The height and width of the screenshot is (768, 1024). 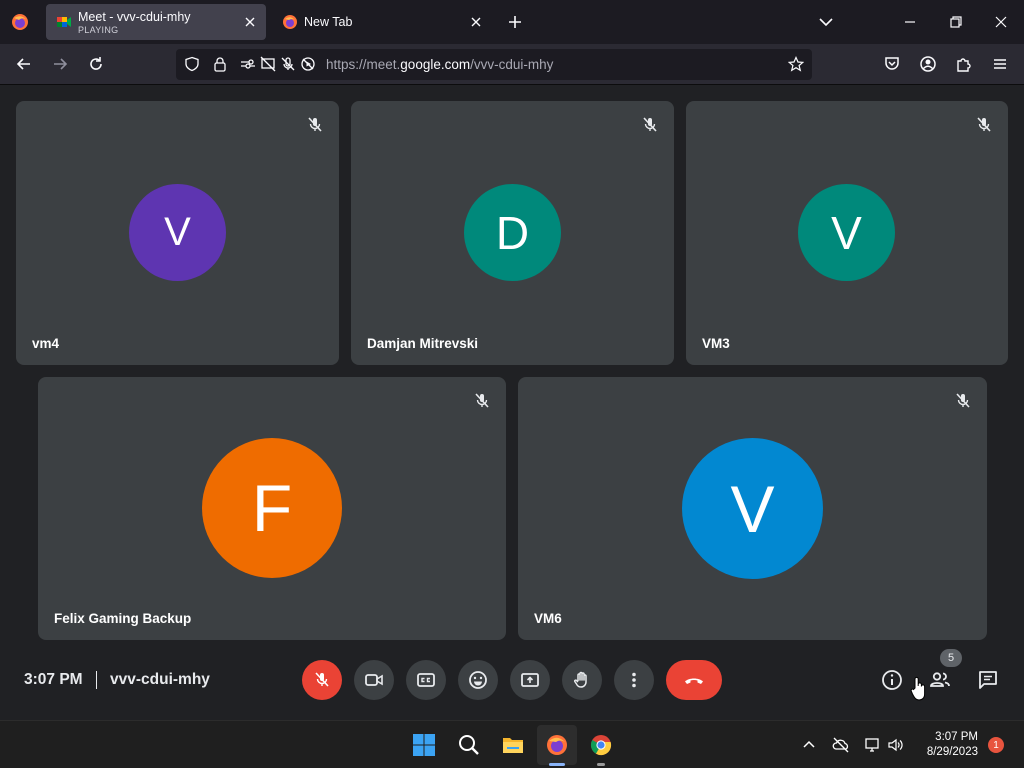 I want to click on browser-nav-bar: https://meet.google.com/vvv-cdui-mhy, so click(x=512, y=64).